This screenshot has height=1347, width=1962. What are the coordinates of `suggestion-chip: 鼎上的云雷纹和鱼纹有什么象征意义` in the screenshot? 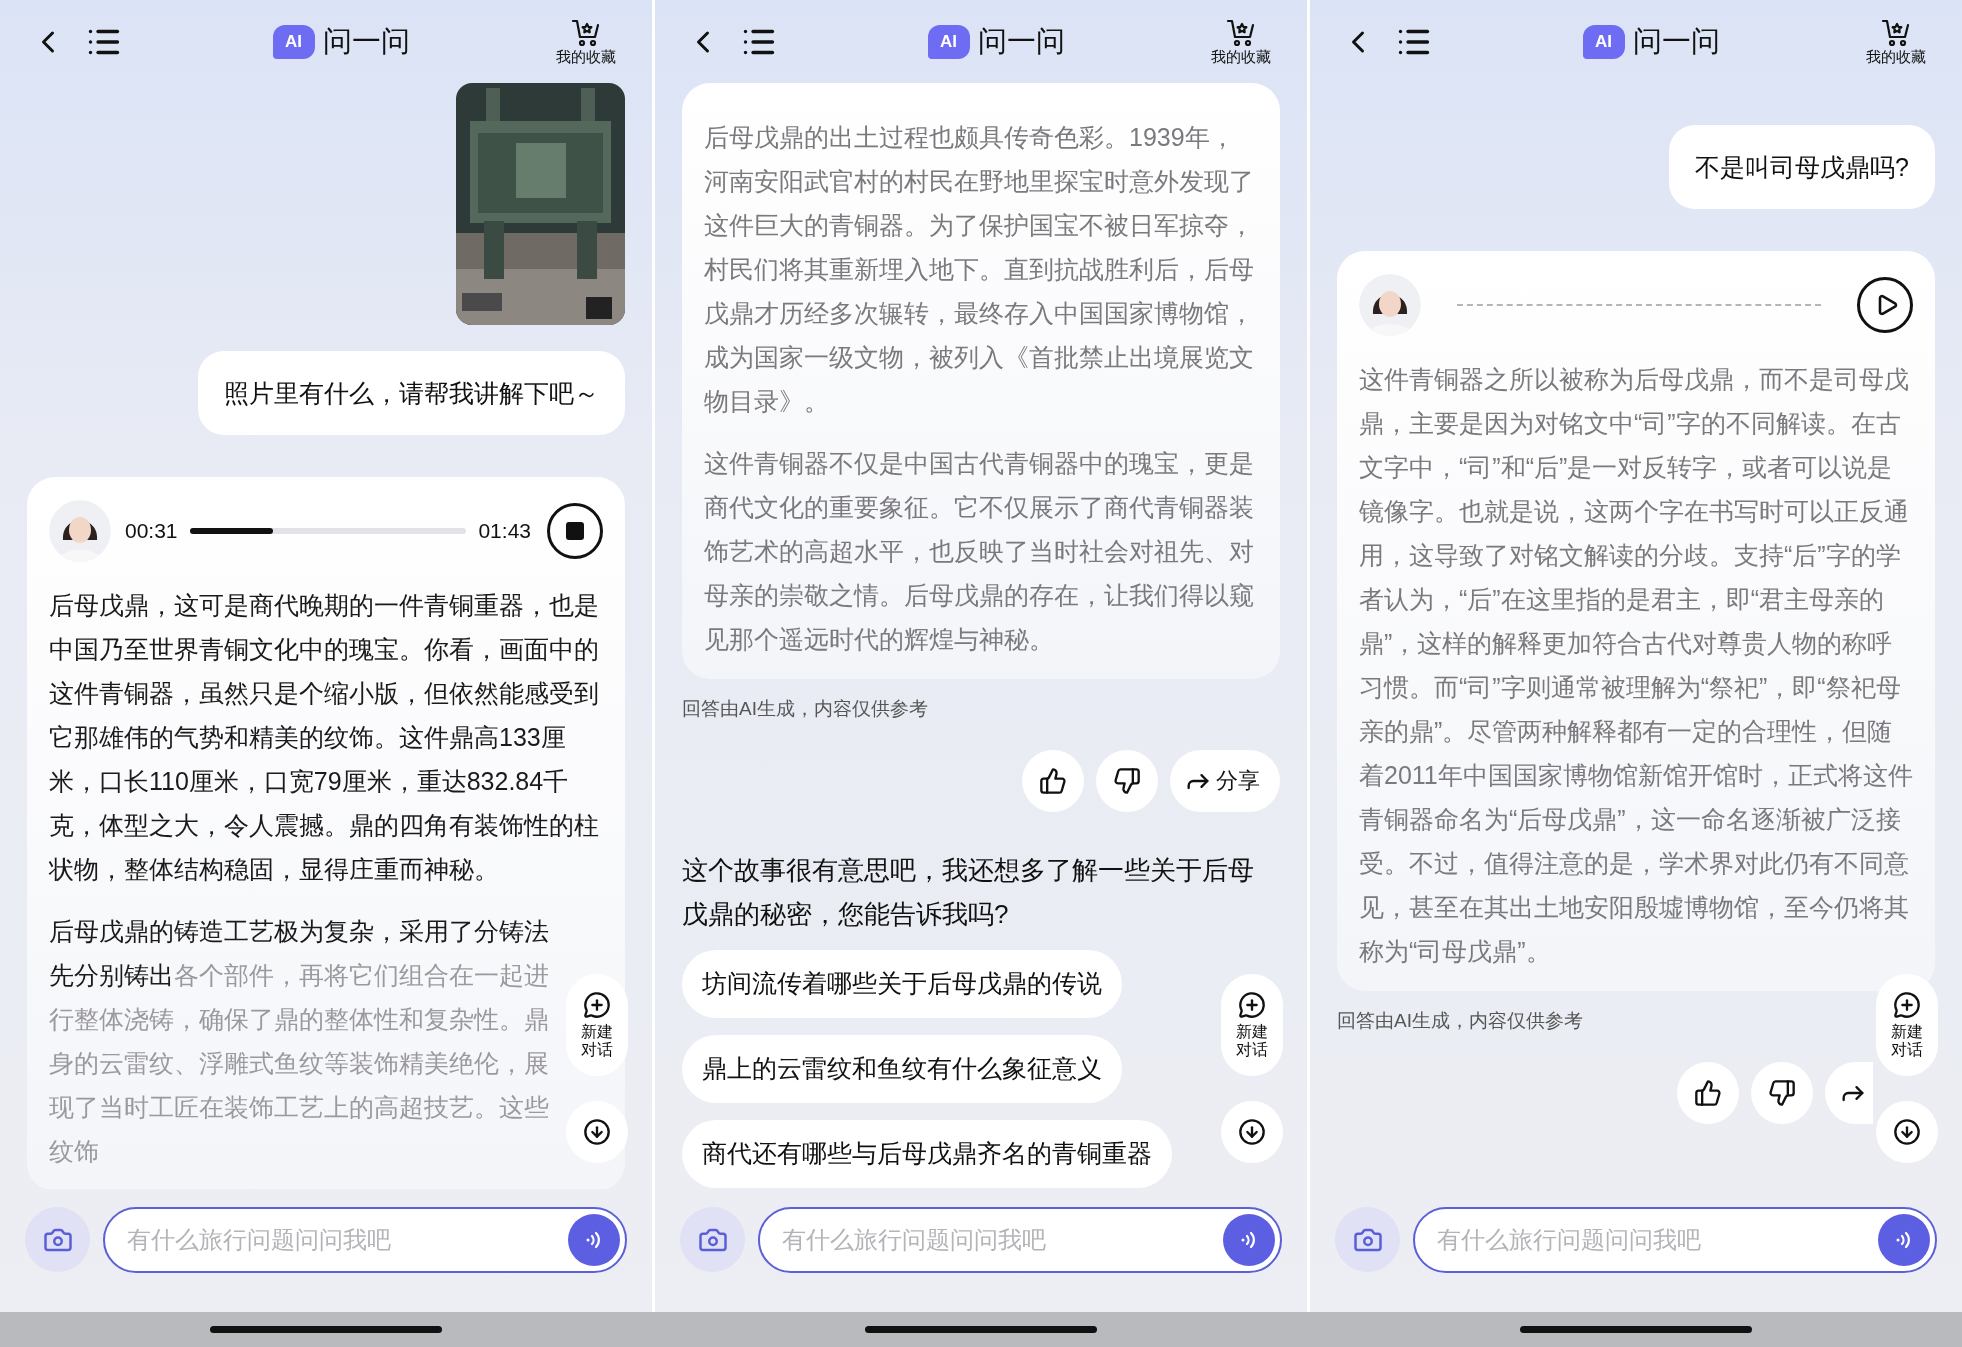 It's located at (902, 1068).